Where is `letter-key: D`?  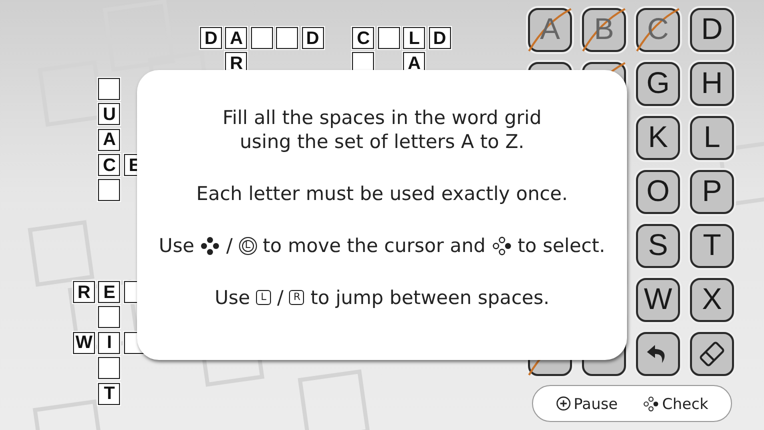 letter-key: D is located at coordinates (712, 30).